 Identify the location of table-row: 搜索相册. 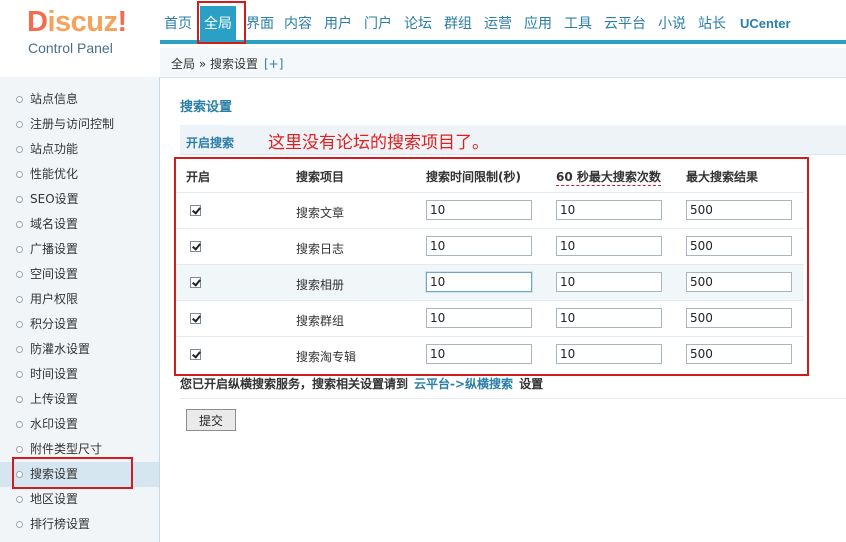
(489, 282).